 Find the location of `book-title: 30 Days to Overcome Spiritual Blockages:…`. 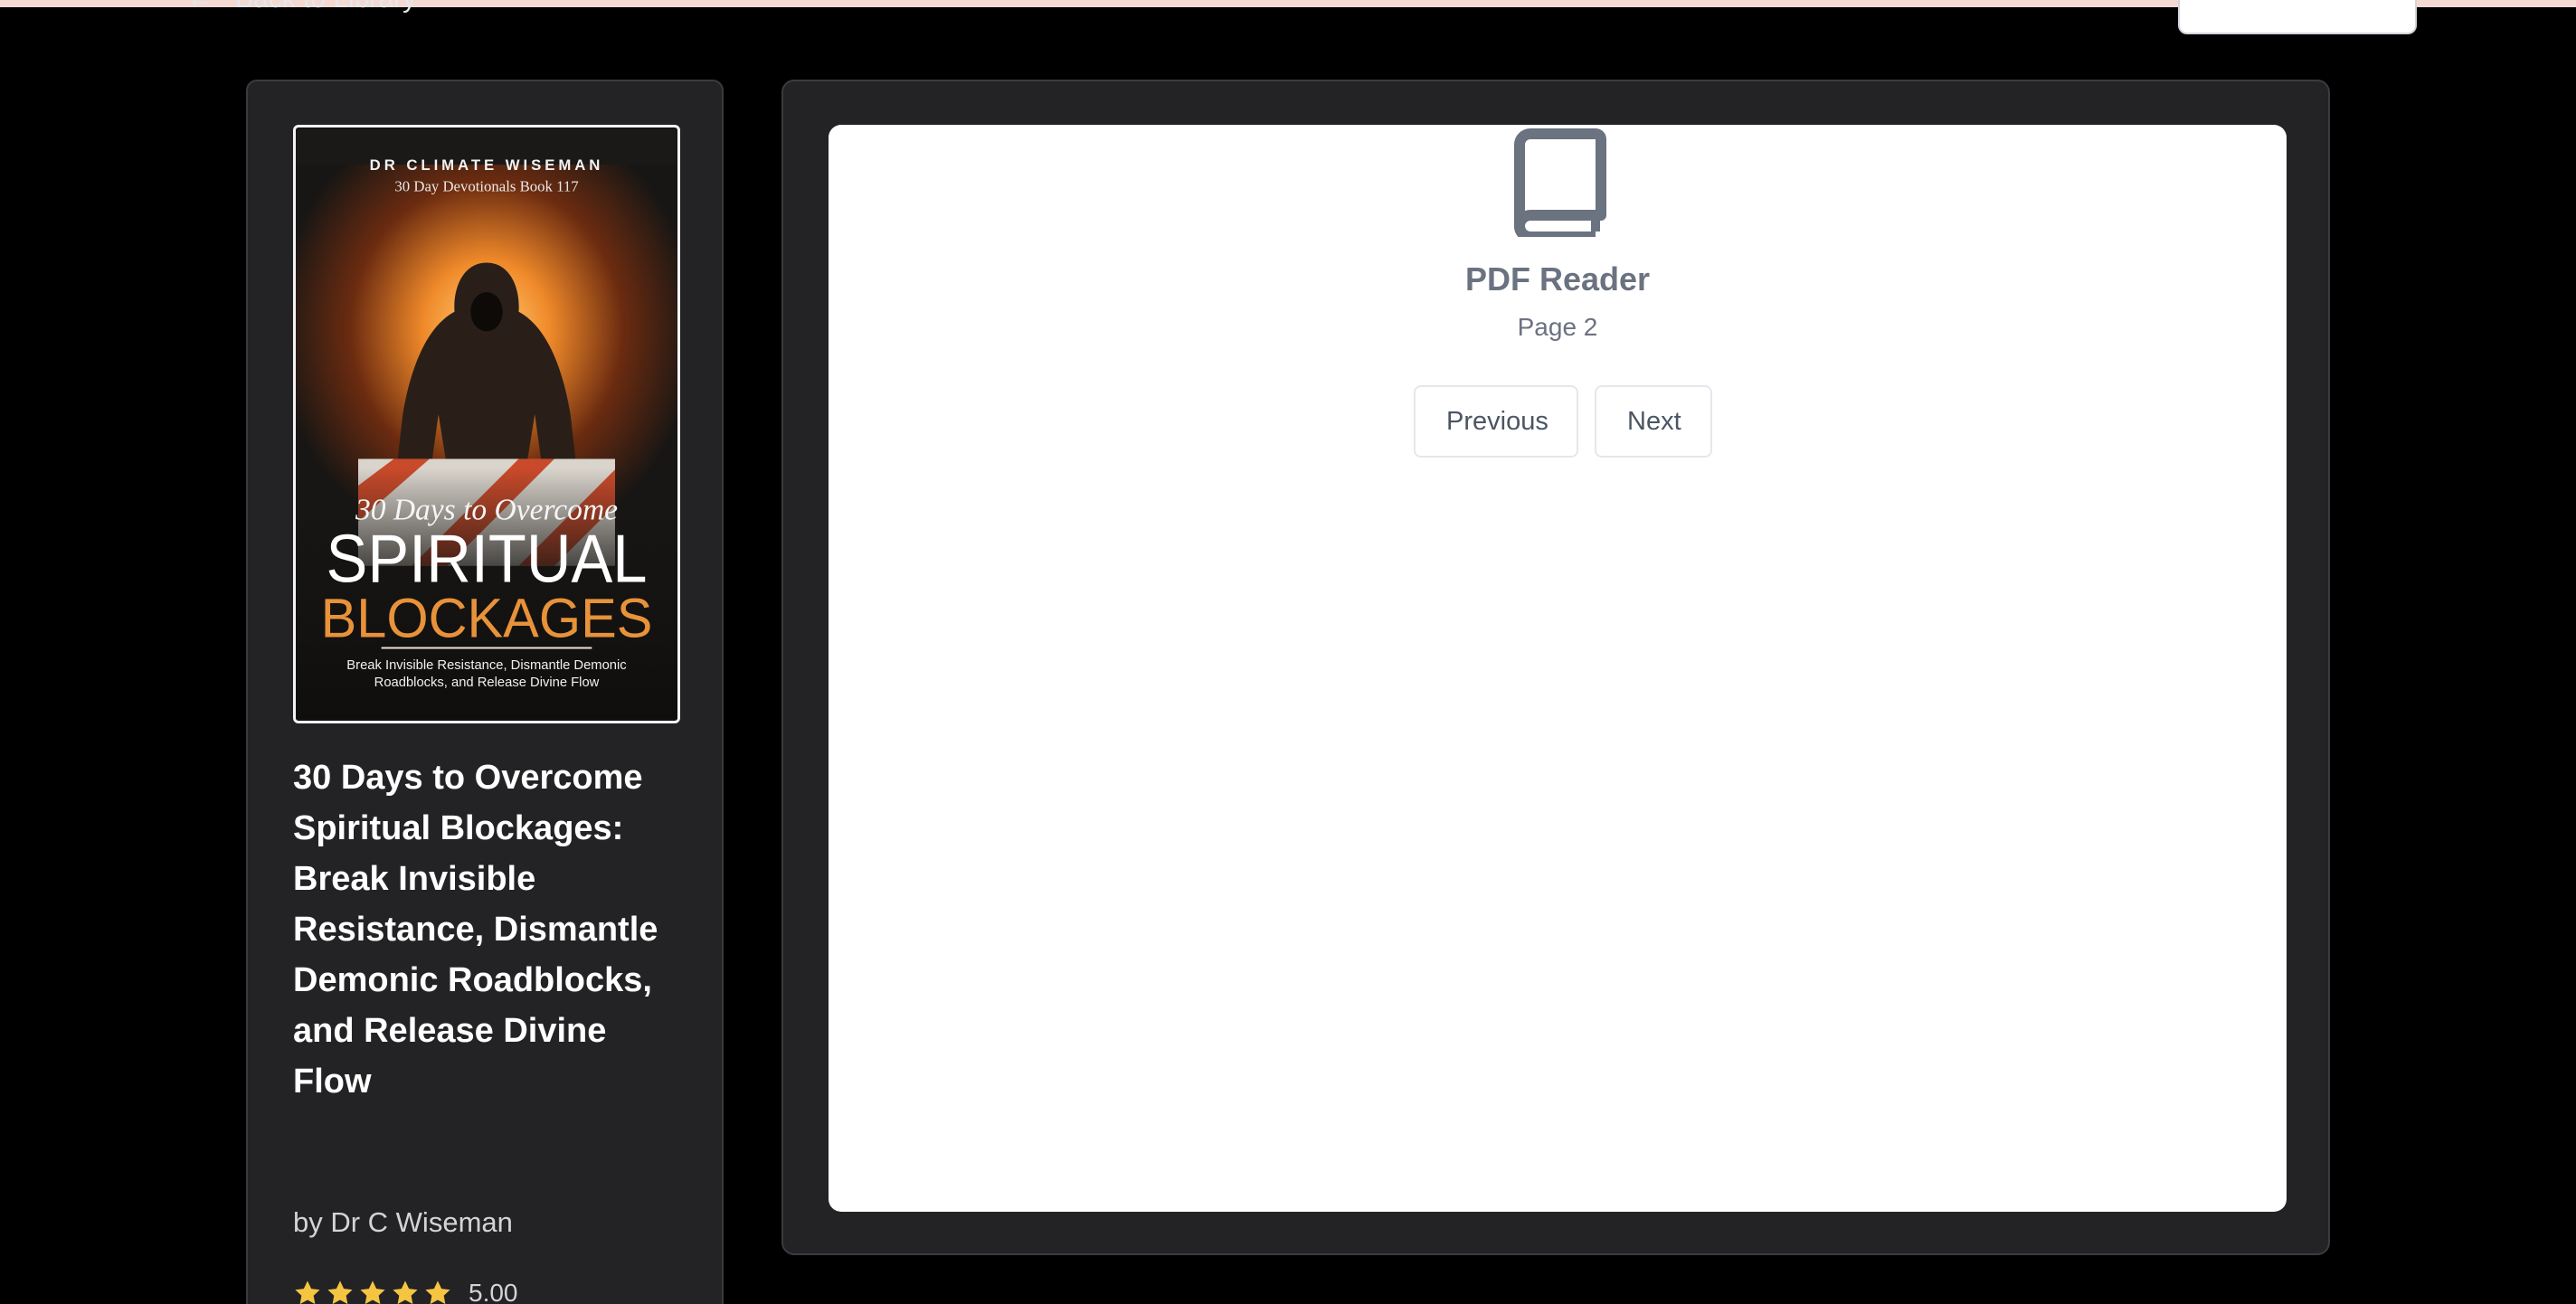

book-title: 30 Days to Overcome Spiritual Blockages:… is located at coordinates (475, 930).